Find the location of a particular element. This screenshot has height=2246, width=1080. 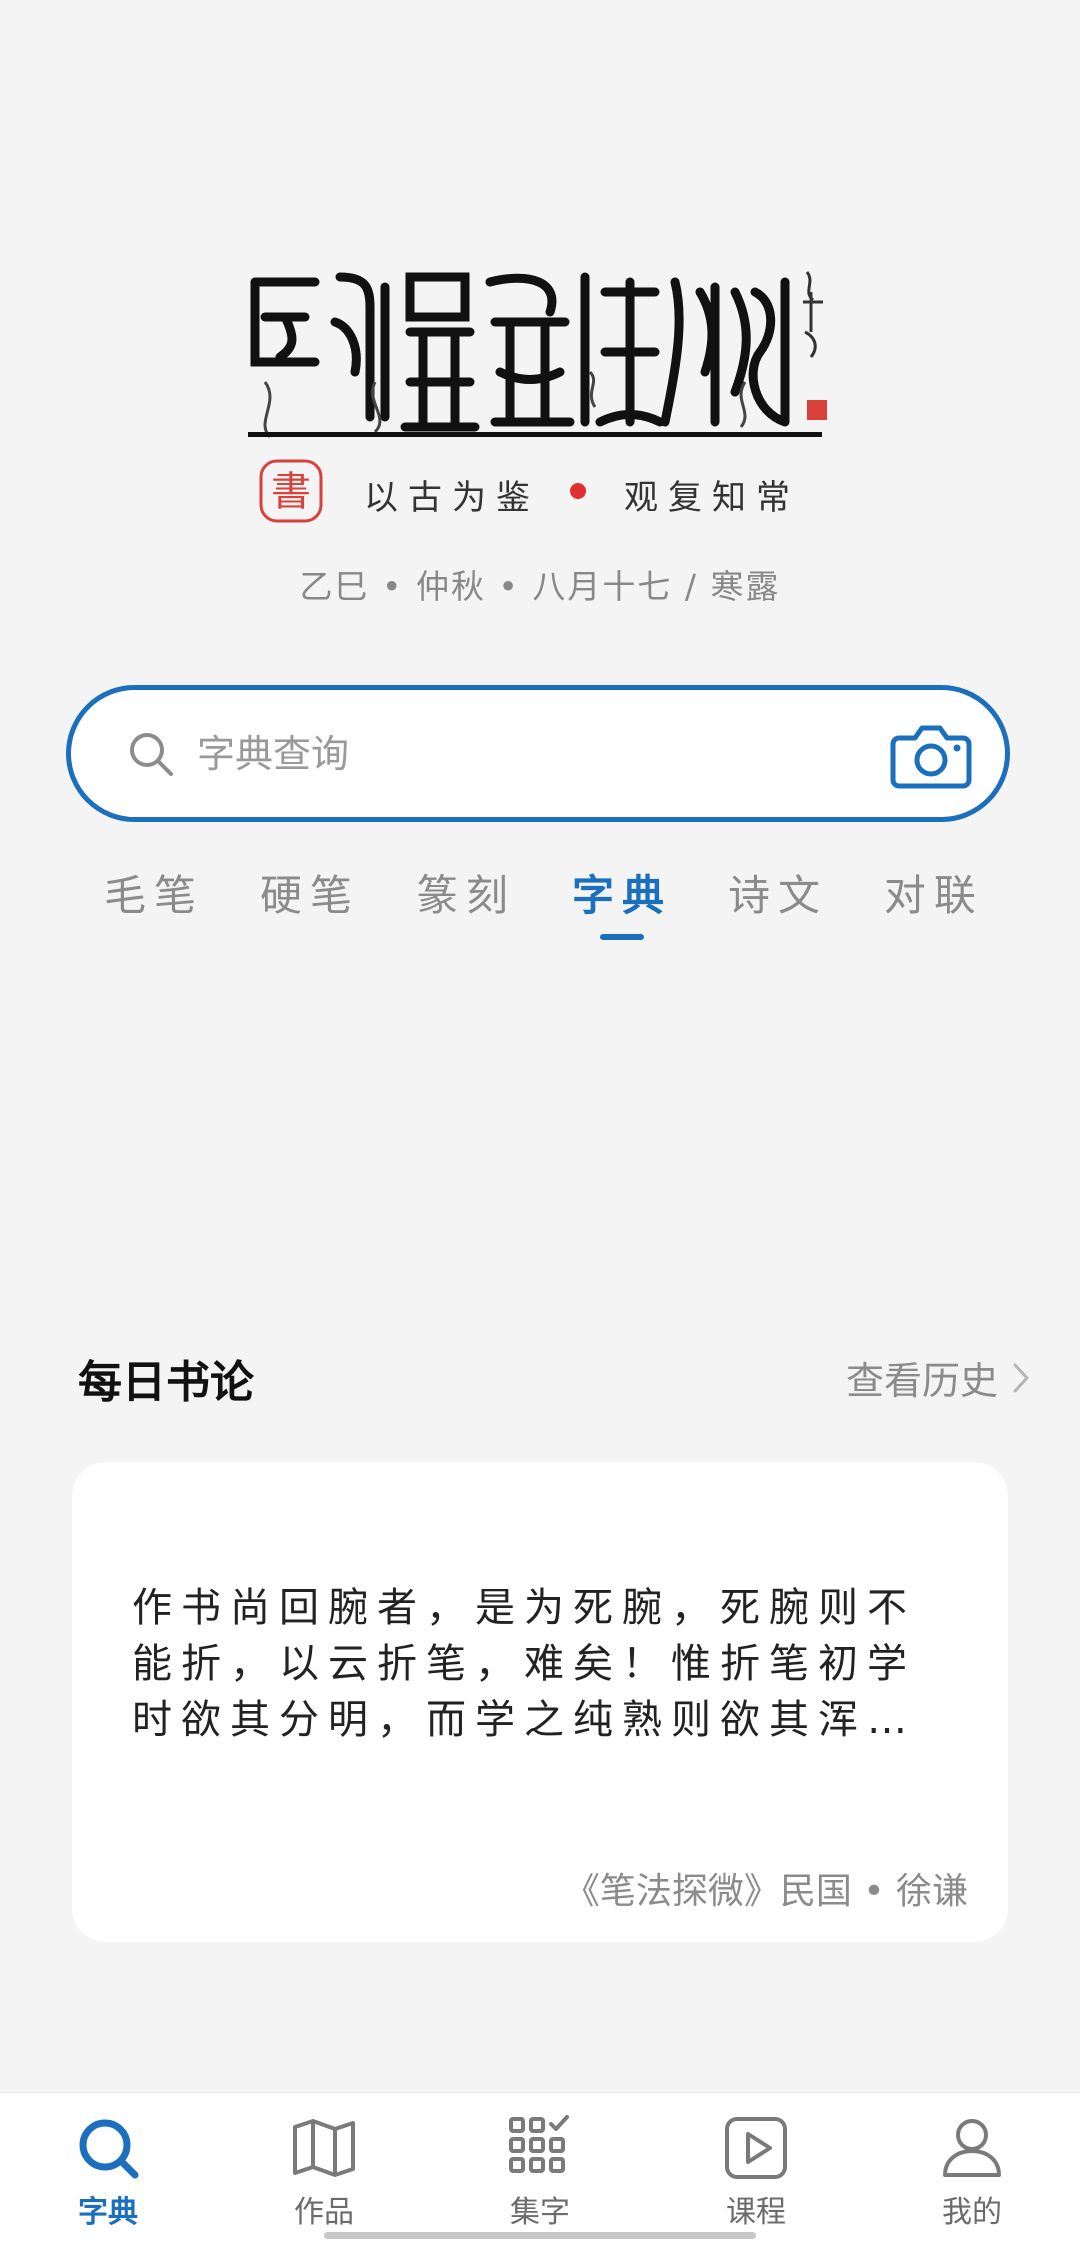

motto-right: 观复知常 is located at coordinates (712, 498).